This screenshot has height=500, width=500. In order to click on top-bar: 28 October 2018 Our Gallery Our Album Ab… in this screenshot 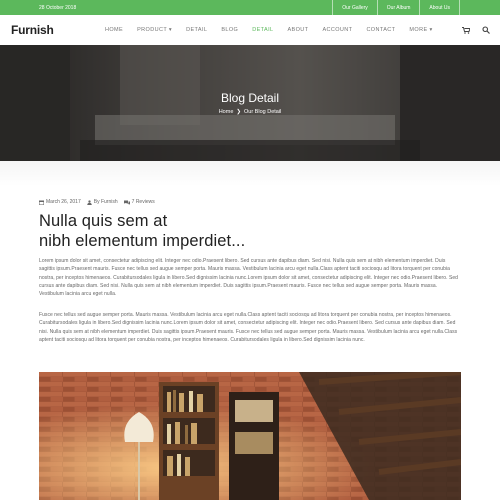, I will do `click(250, 7)`.